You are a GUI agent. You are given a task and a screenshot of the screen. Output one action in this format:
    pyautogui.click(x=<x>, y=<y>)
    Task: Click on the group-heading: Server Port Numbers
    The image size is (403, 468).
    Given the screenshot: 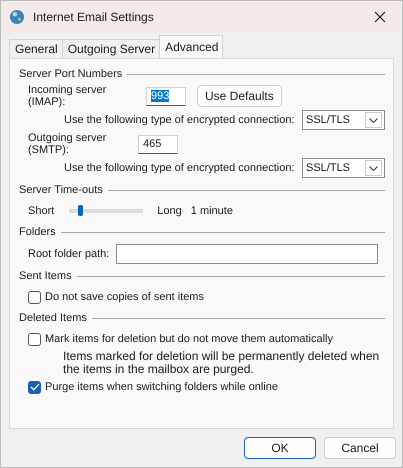 What is the action you would take?
    pyautogui.click(x=70, y=74)
    